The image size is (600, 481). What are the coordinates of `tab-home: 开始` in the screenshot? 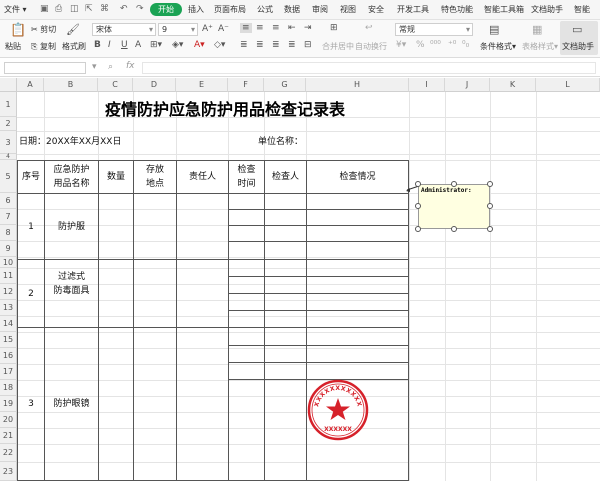 It's located at (166, 9).